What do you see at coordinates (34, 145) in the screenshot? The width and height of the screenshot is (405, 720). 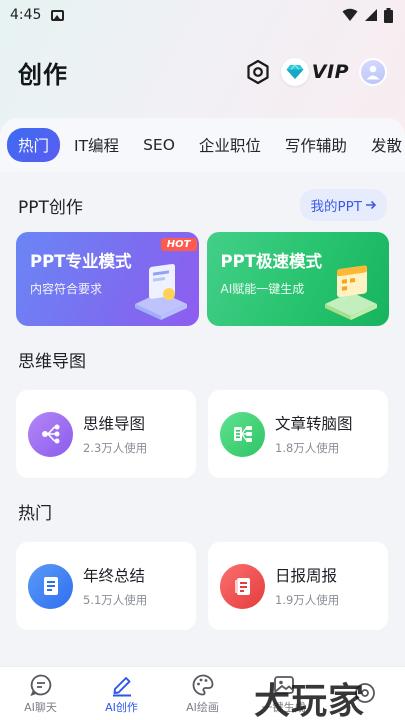 I see `tab-hot: 热门` at bounding box center [34, 145].